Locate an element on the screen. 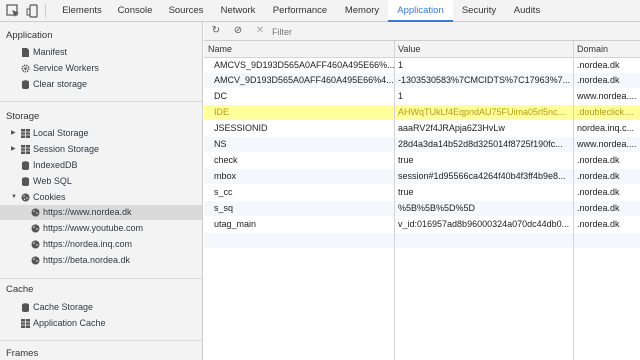 The image size is (640, 360). table-row-empty is located at coordinates (422, 240).